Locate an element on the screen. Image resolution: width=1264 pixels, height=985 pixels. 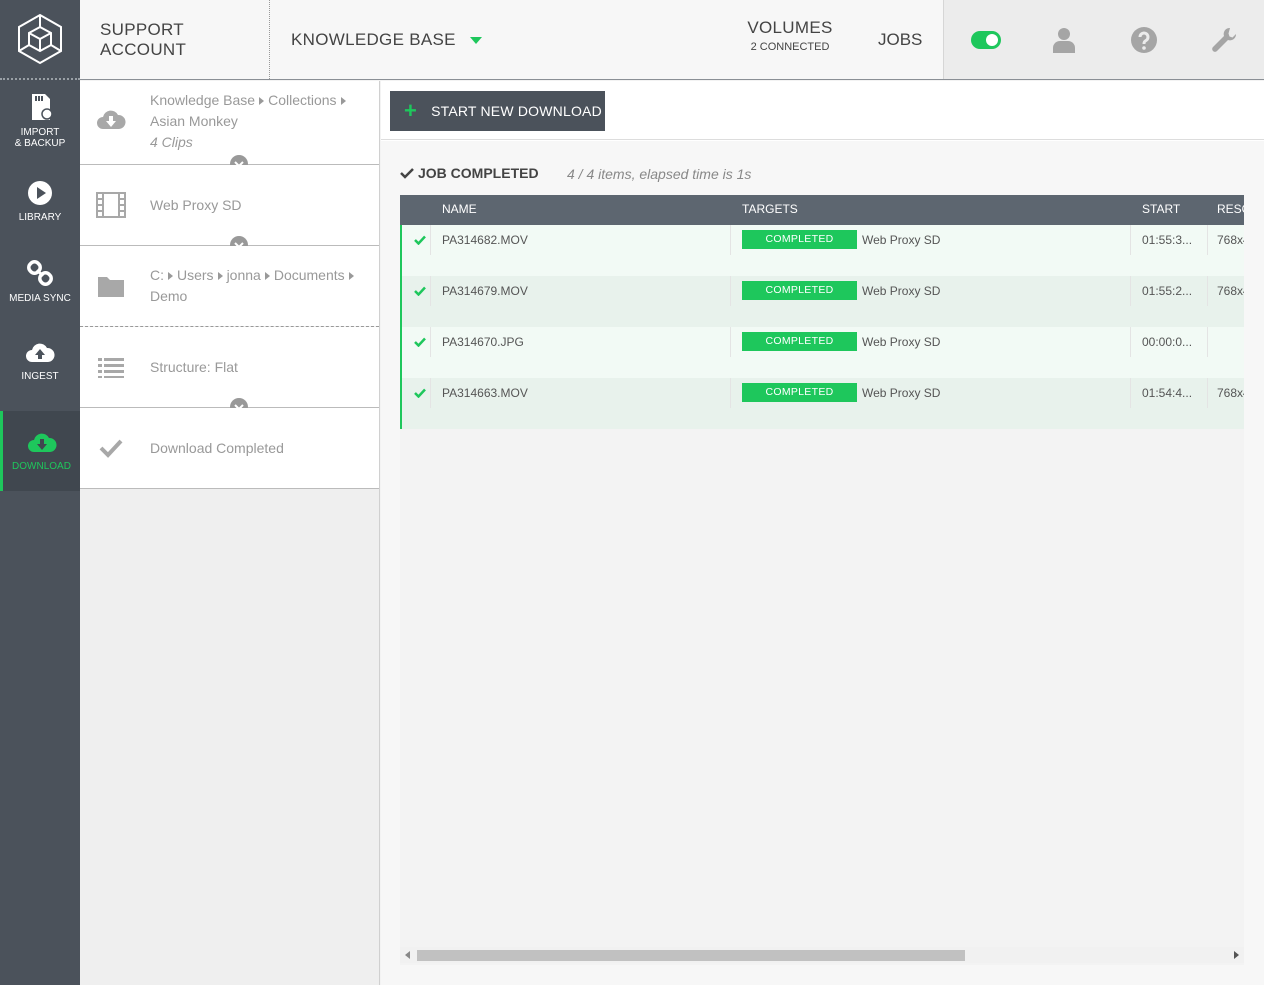
job-status-label: JOB COMPLETED is located at coordinates (478, 173).